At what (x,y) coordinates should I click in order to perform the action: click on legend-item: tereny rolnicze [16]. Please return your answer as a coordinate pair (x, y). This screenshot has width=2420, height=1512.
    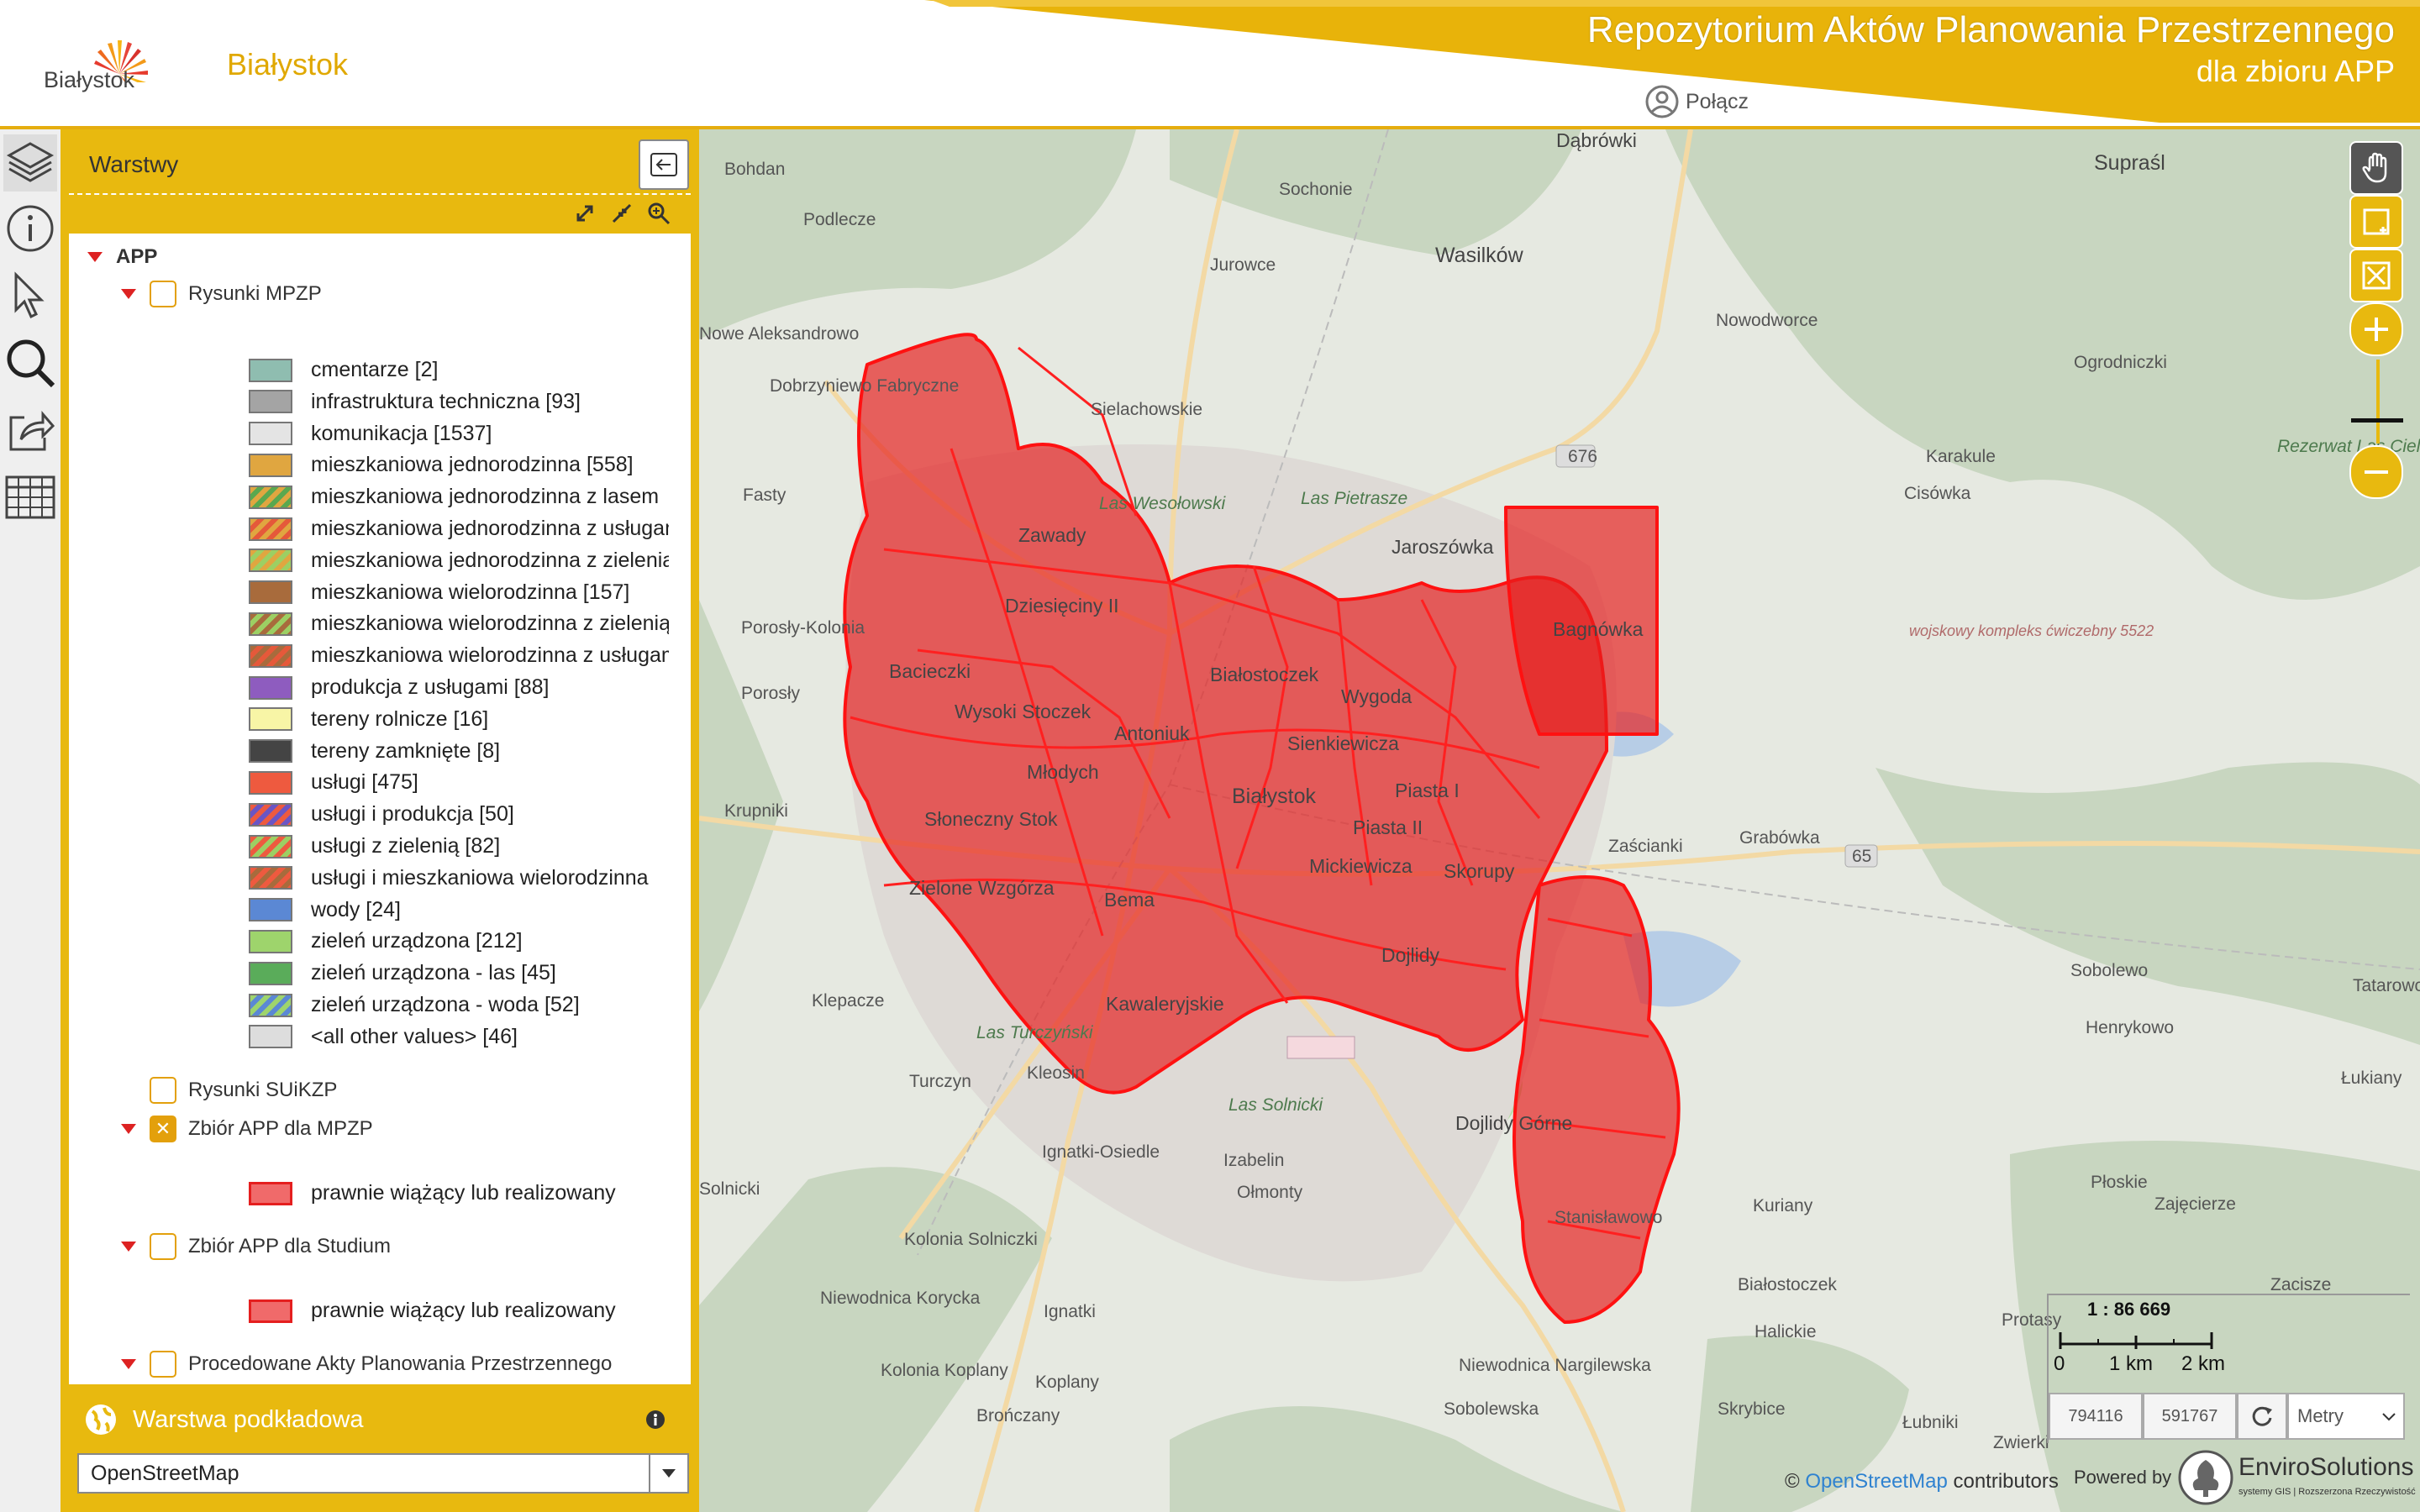
    Looking at the image, I should click on (459, 719).